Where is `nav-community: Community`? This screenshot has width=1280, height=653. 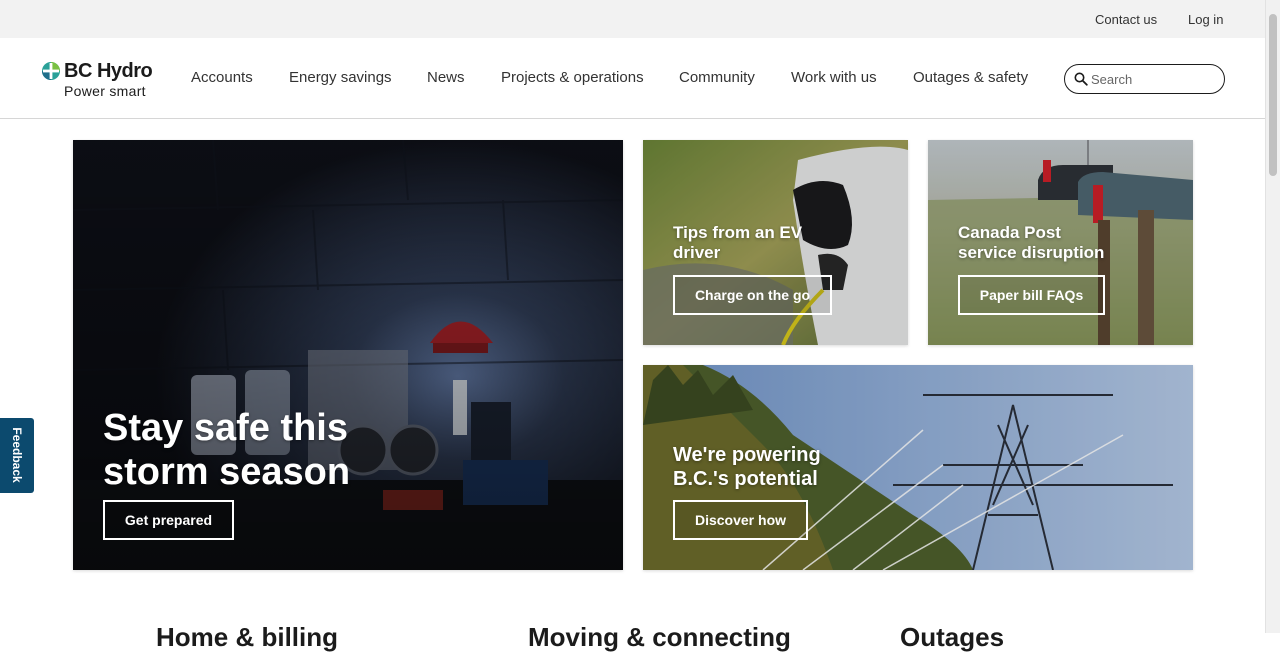 nav-community: Community is located at coordinates (717, 77).